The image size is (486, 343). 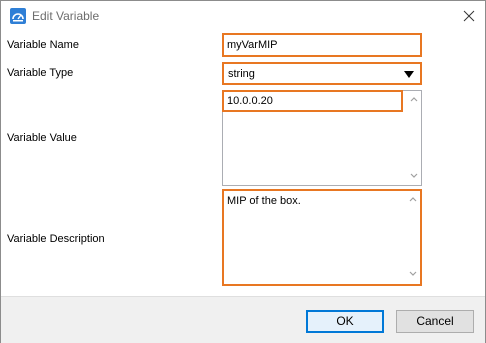 I want to click on value-scrollbar, so click(x=414, y=138).